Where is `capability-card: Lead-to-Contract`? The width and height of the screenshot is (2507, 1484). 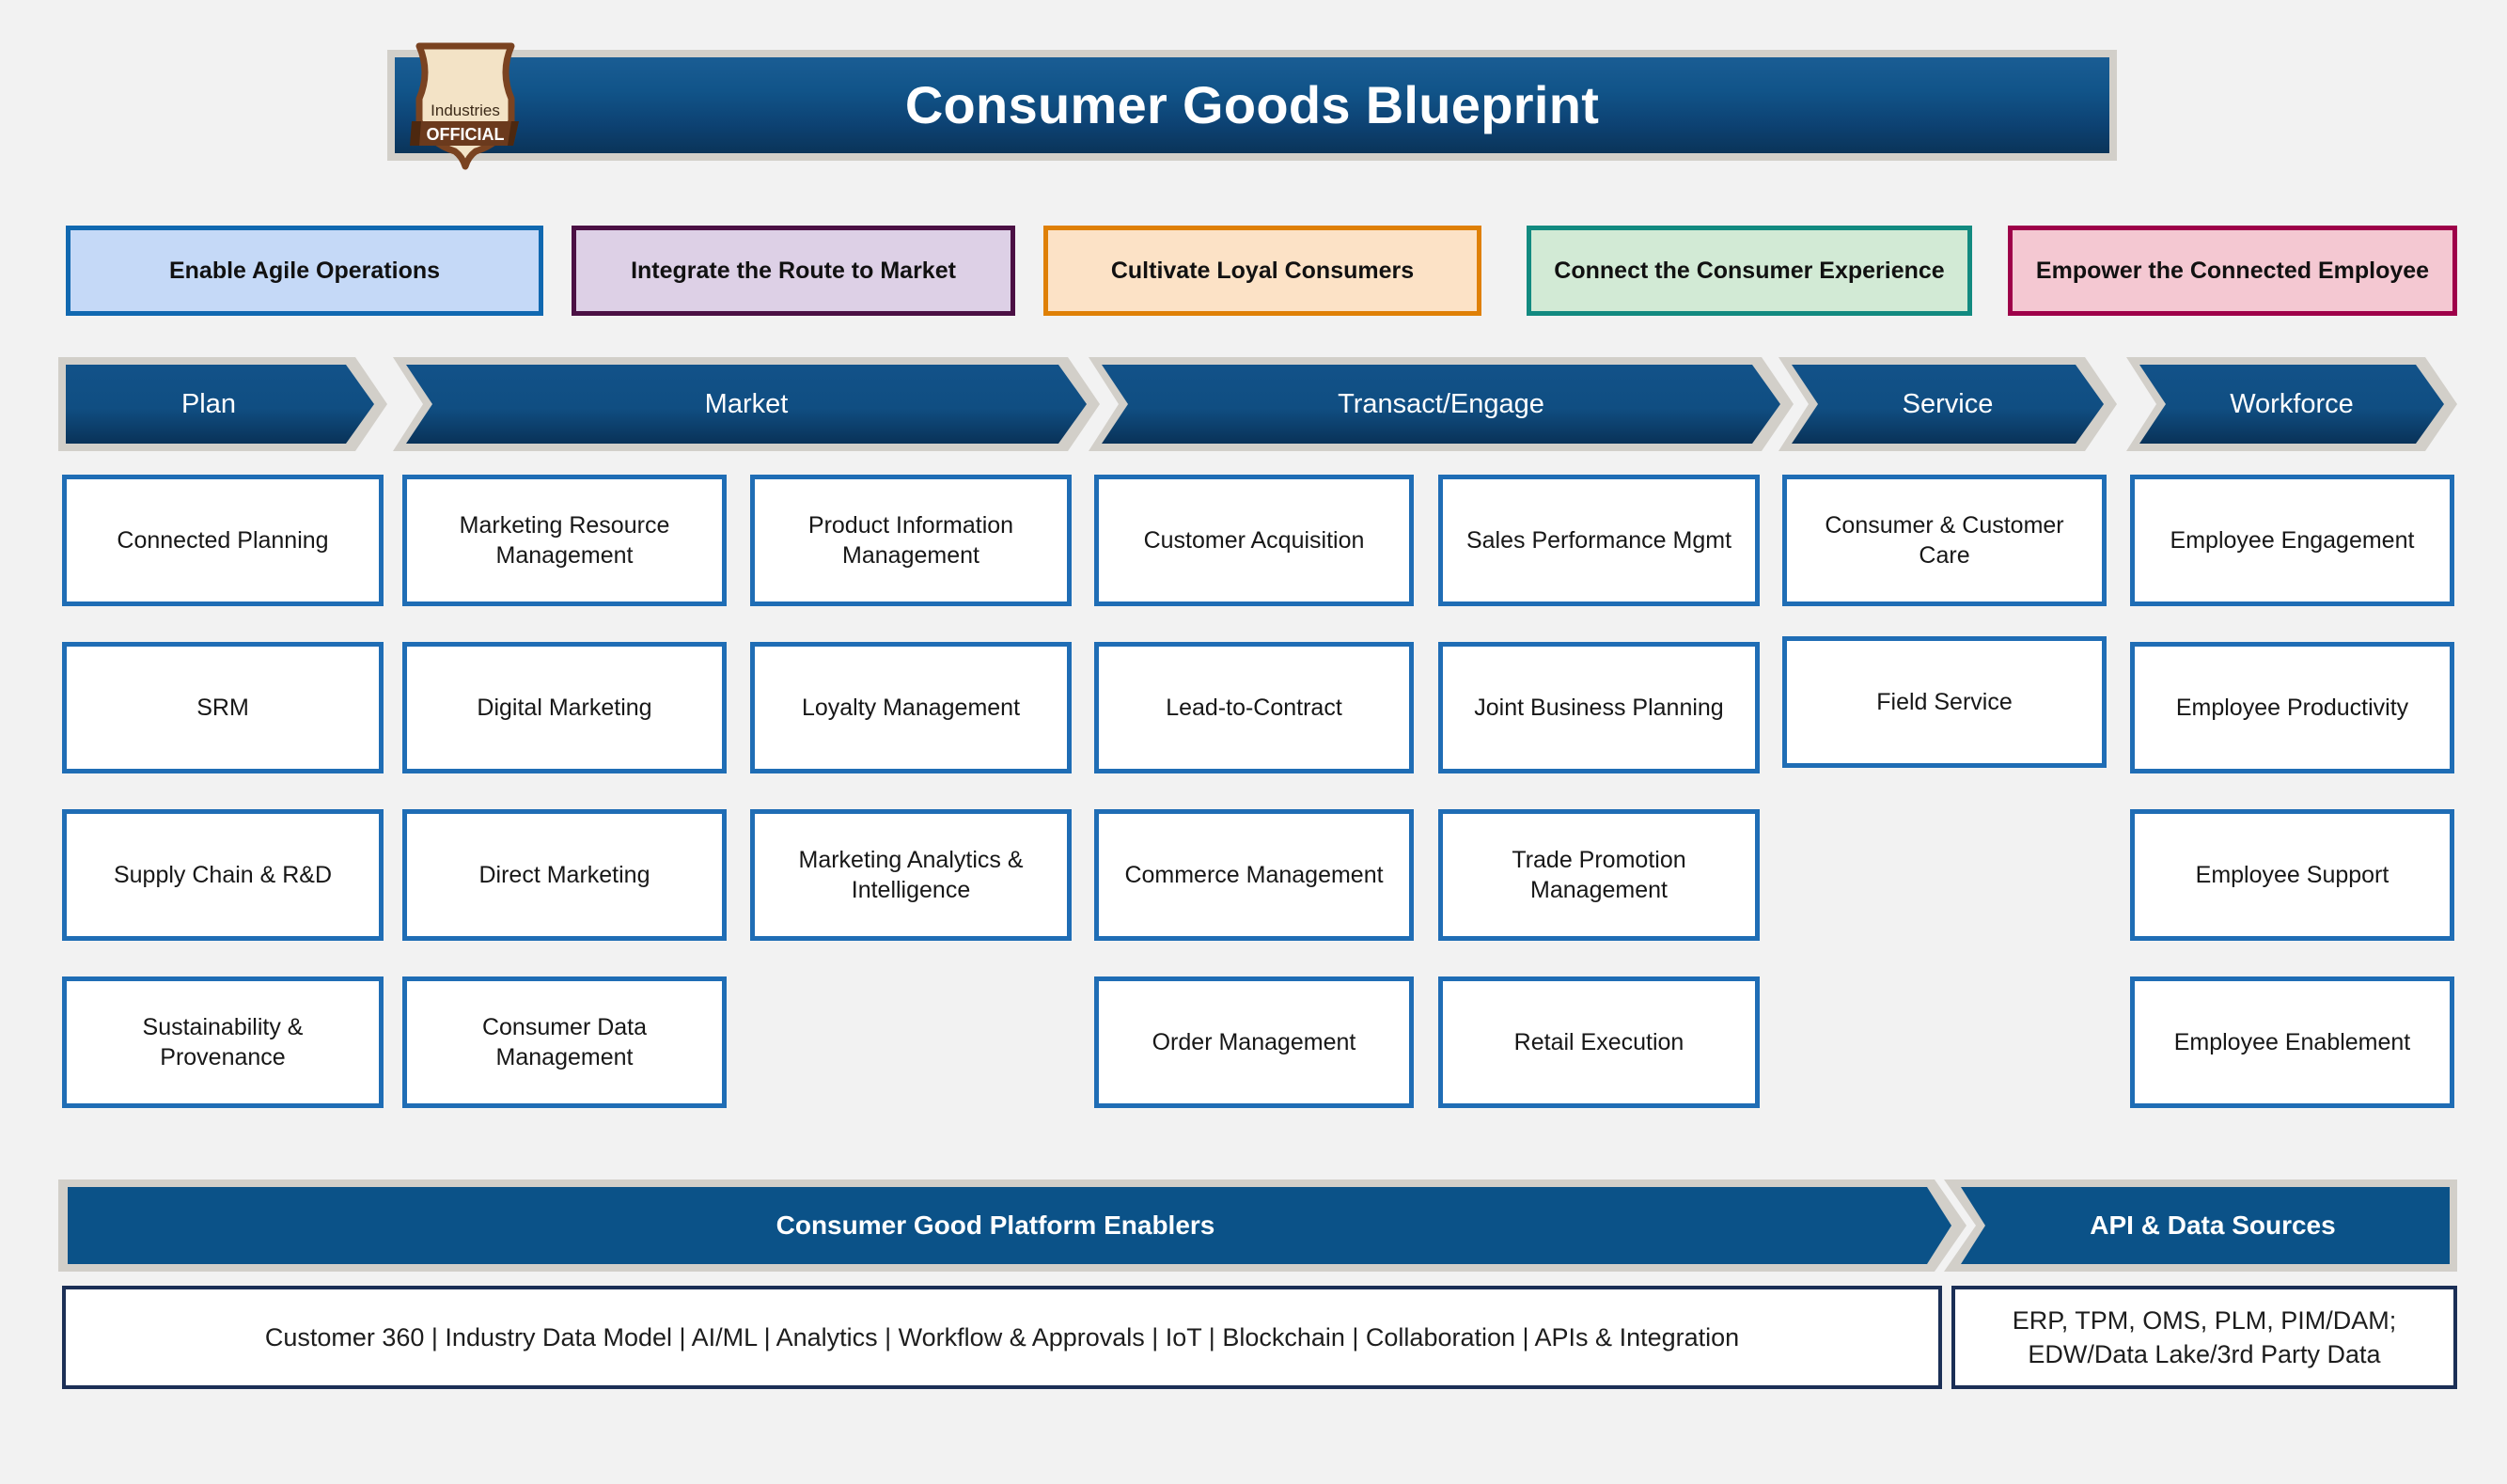
capability-card: Lead-to-Contract is located at coordinates (1254, 707).